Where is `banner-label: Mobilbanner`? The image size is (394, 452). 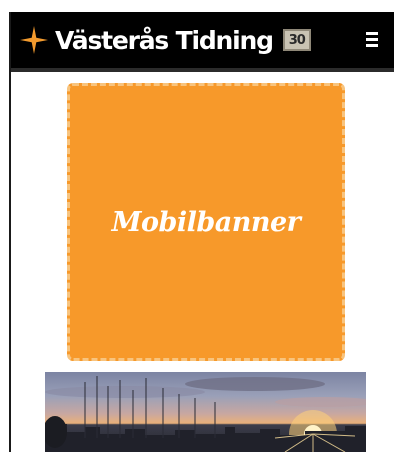 banner-label: Mobilbanner is located at coordinates (206, 222).